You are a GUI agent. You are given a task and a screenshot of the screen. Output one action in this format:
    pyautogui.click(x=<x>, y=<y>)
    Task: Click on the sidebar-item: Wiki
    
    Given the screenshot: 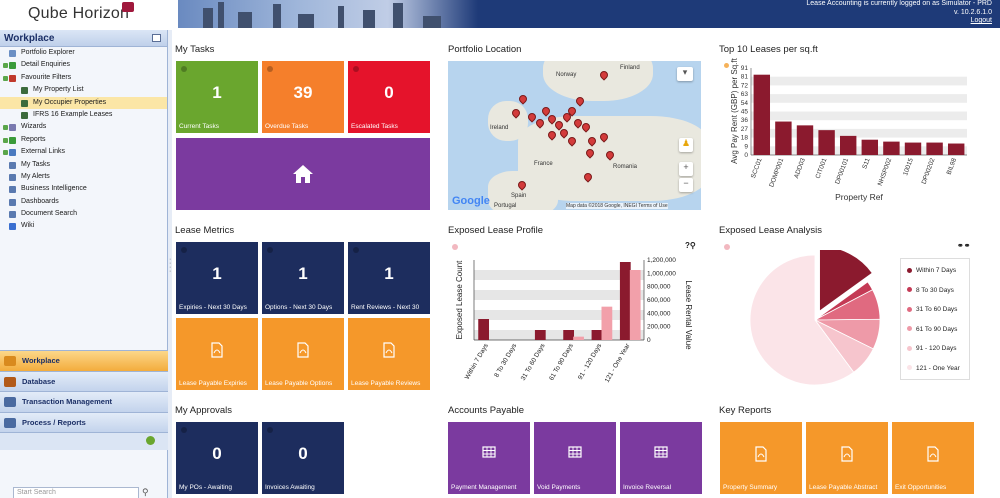 What is the action you would take?
    pyautogui.click(x=83, y=226)
    